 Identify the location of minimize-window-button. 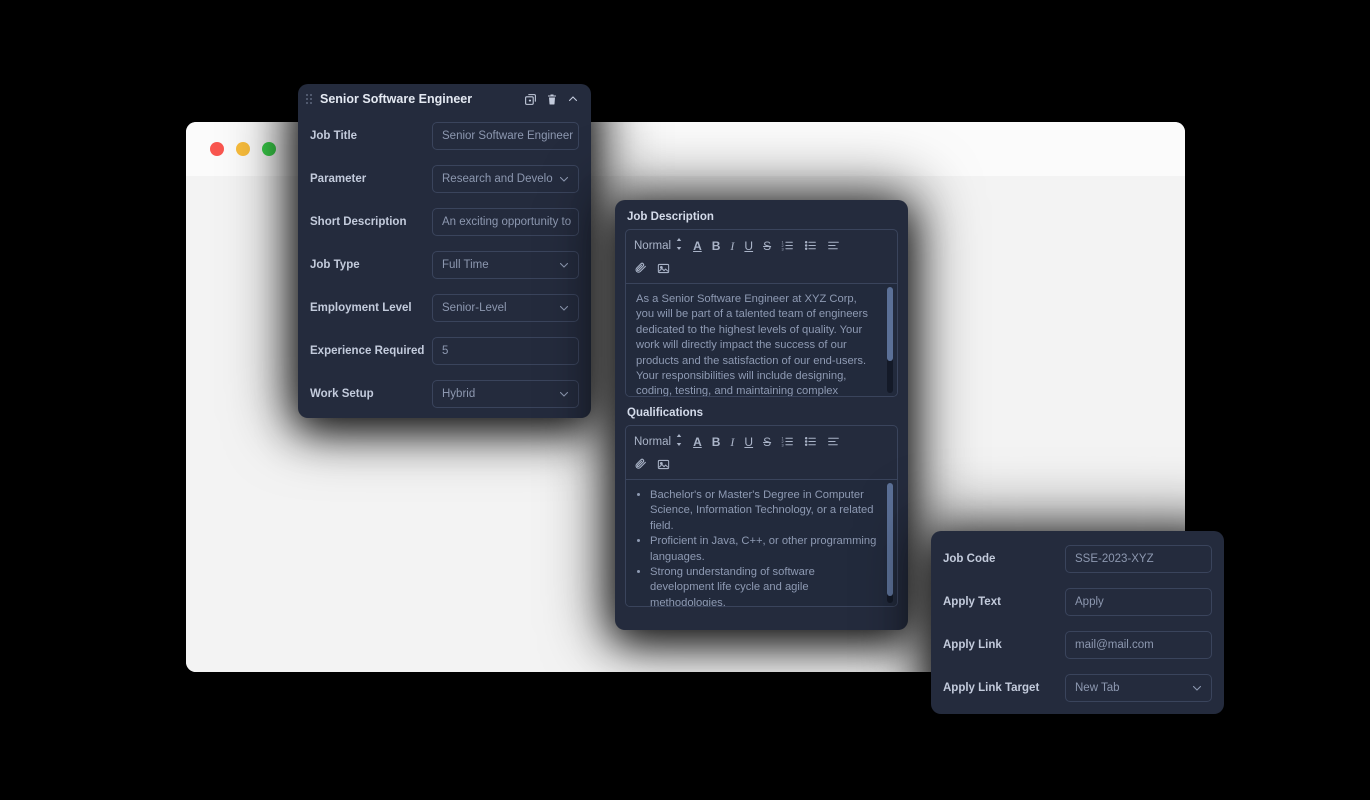
(243, 149).